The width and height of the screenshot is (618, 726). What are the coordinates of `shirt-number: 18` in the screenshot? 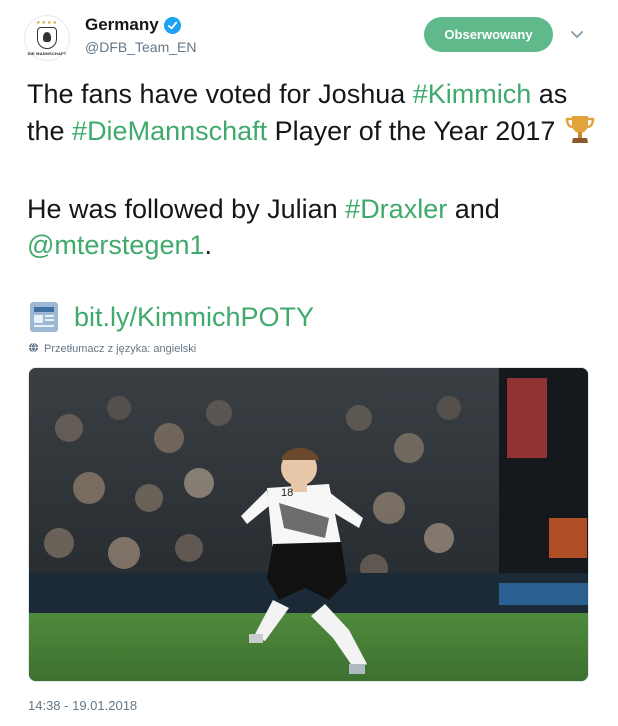 It's located at (287, 493).